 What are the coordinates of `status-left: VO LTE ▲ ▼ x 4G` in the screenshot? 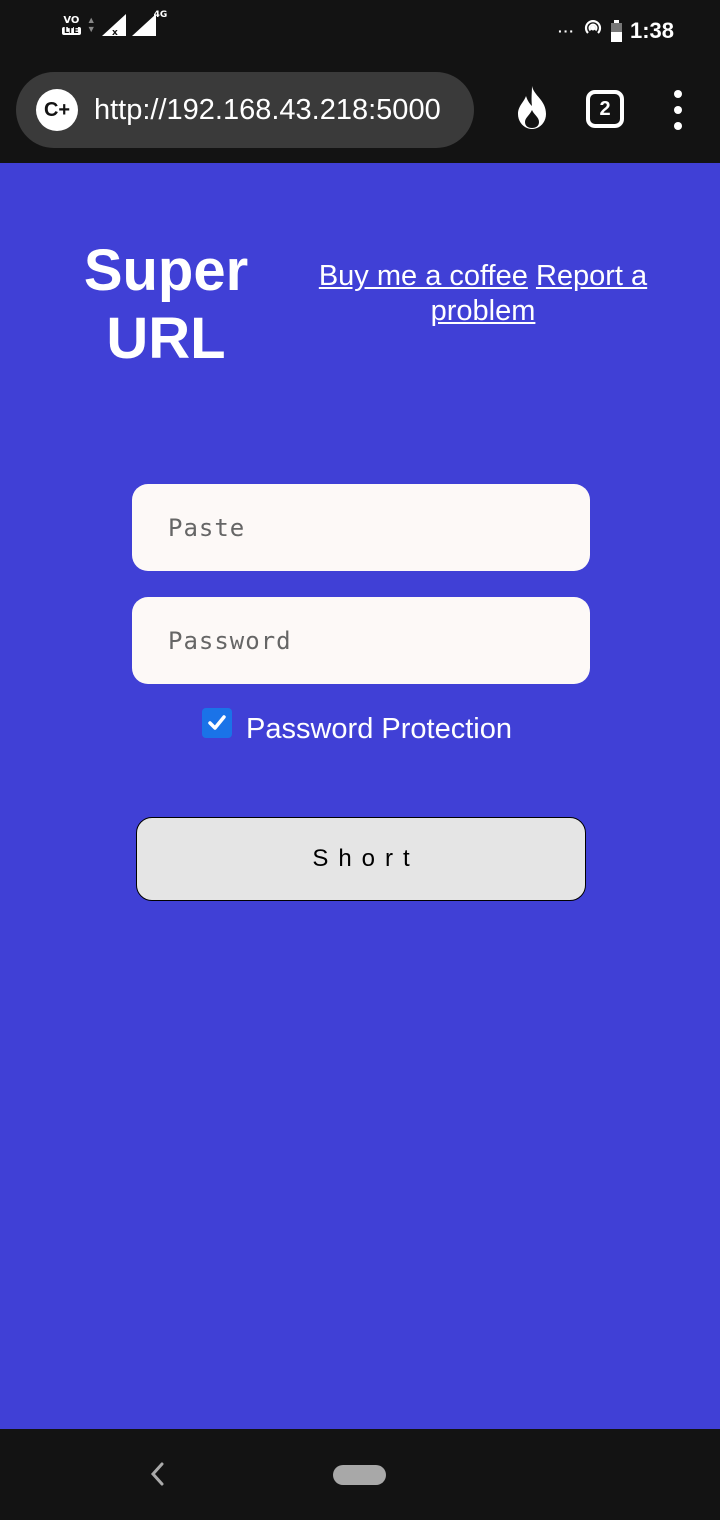 It's located at (114, 23).